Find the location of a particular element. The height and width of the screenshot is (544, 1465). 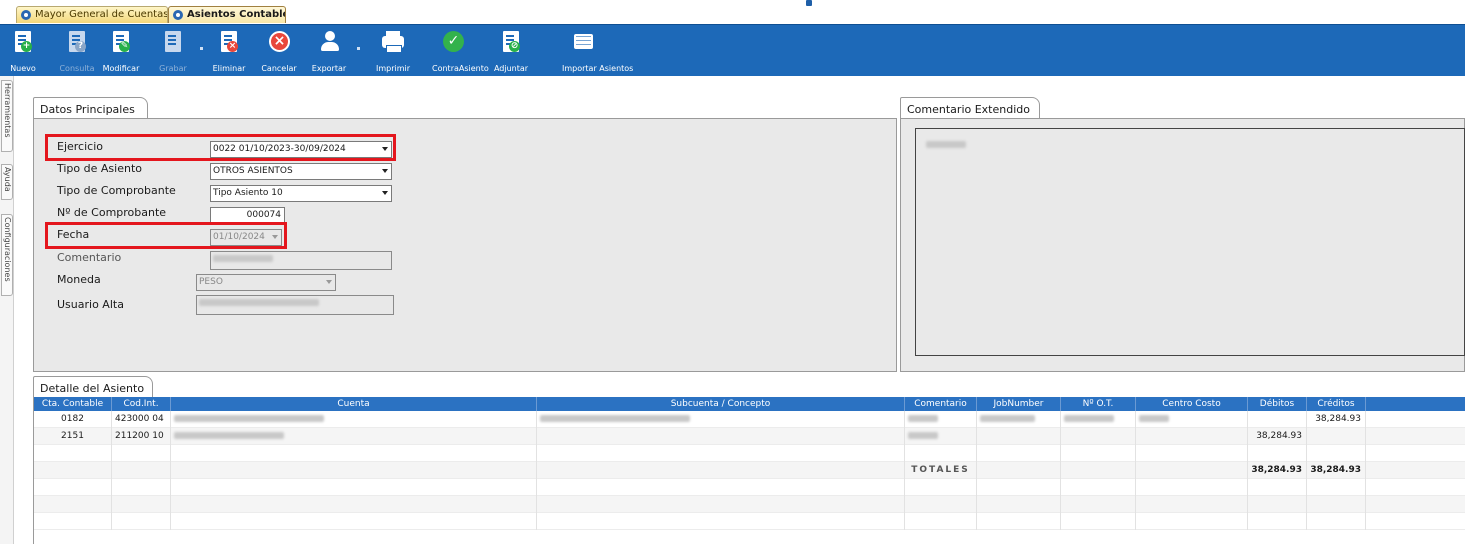

table-row: 0182 423000 04 38,284.93 is located at coordinates (749, 419).